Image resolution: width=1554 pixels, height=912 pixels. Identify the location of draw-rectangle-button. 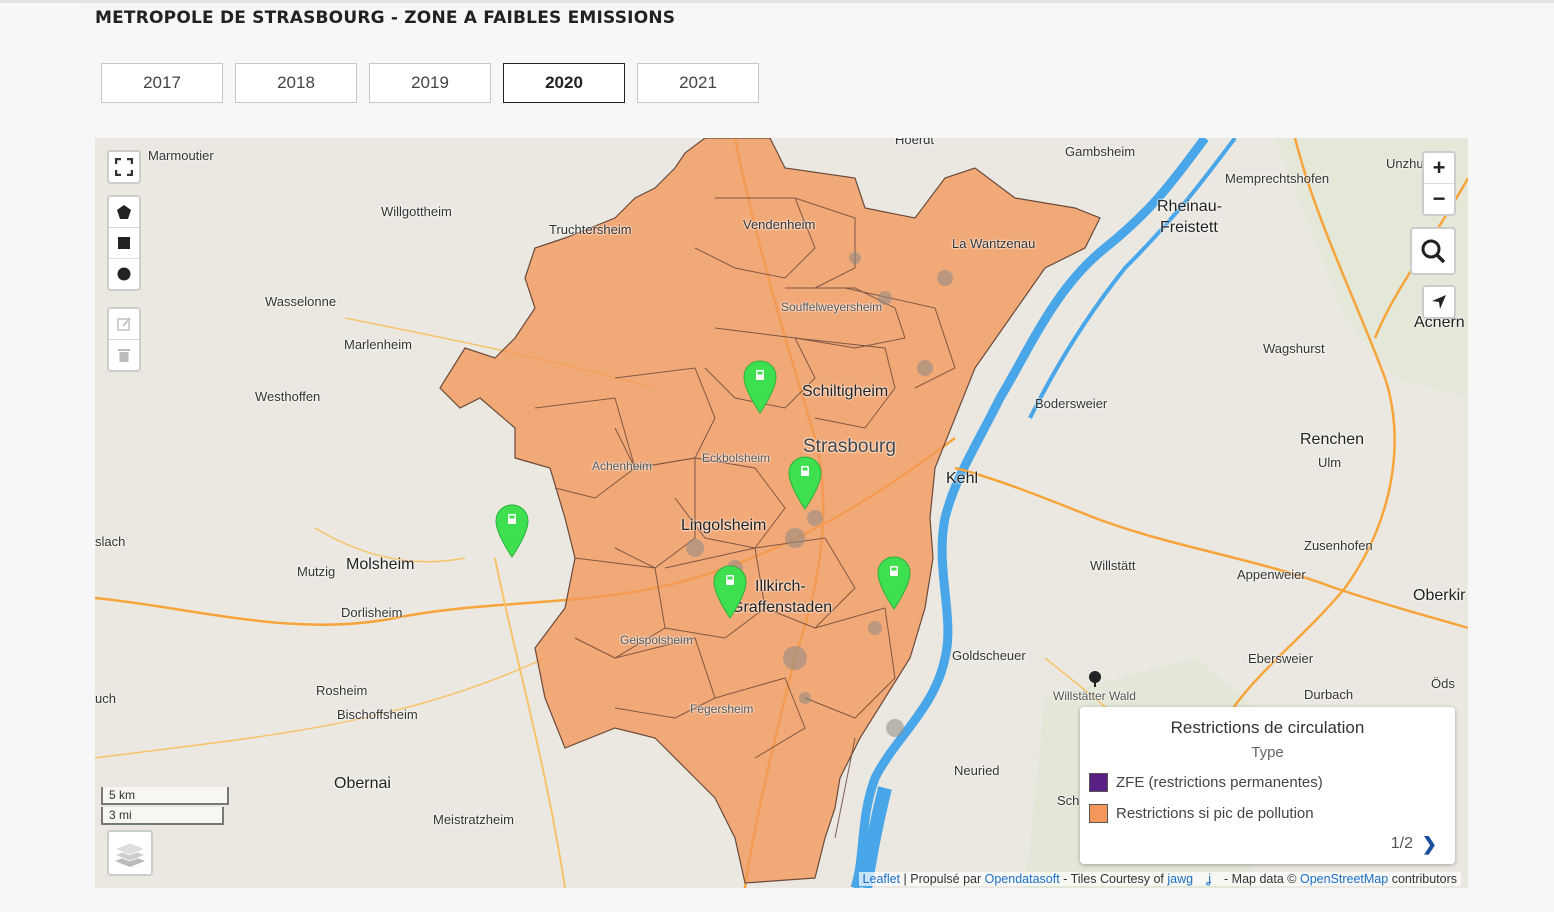
(124, 243).